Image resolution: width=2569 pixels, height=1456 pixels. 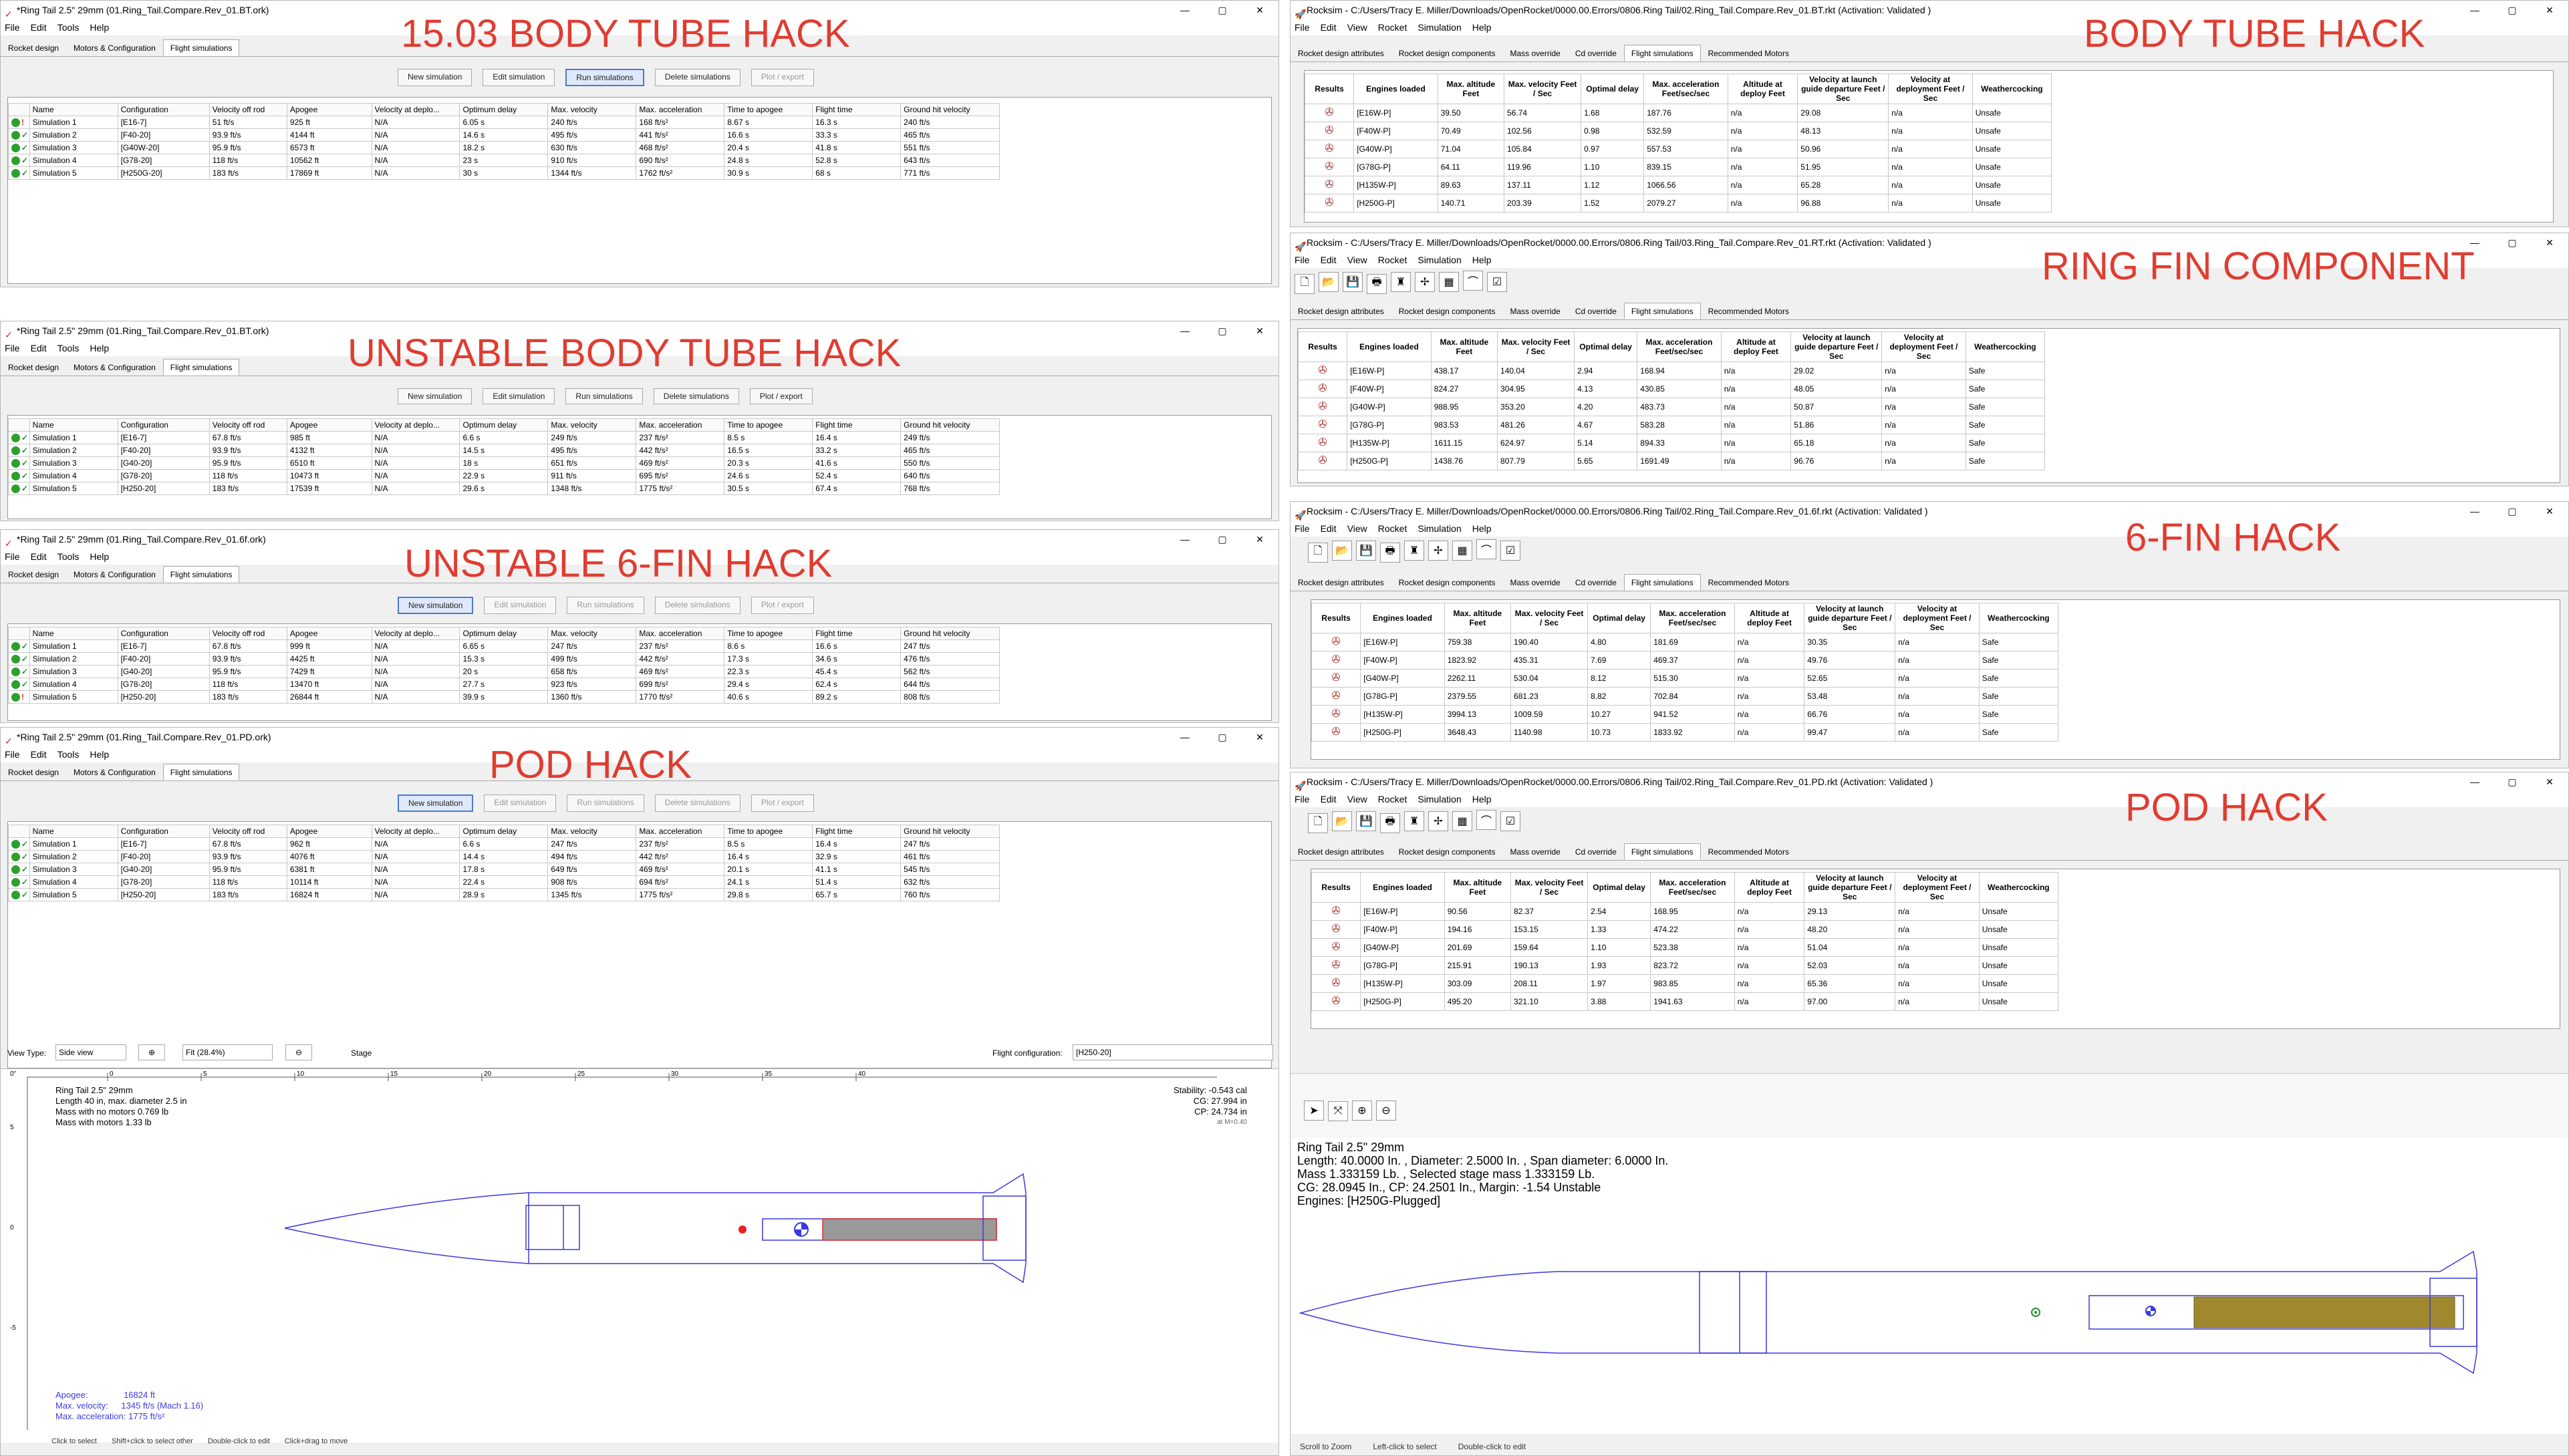 I want to click on column-header: Velocity off rod, so click(x=248, y=831).